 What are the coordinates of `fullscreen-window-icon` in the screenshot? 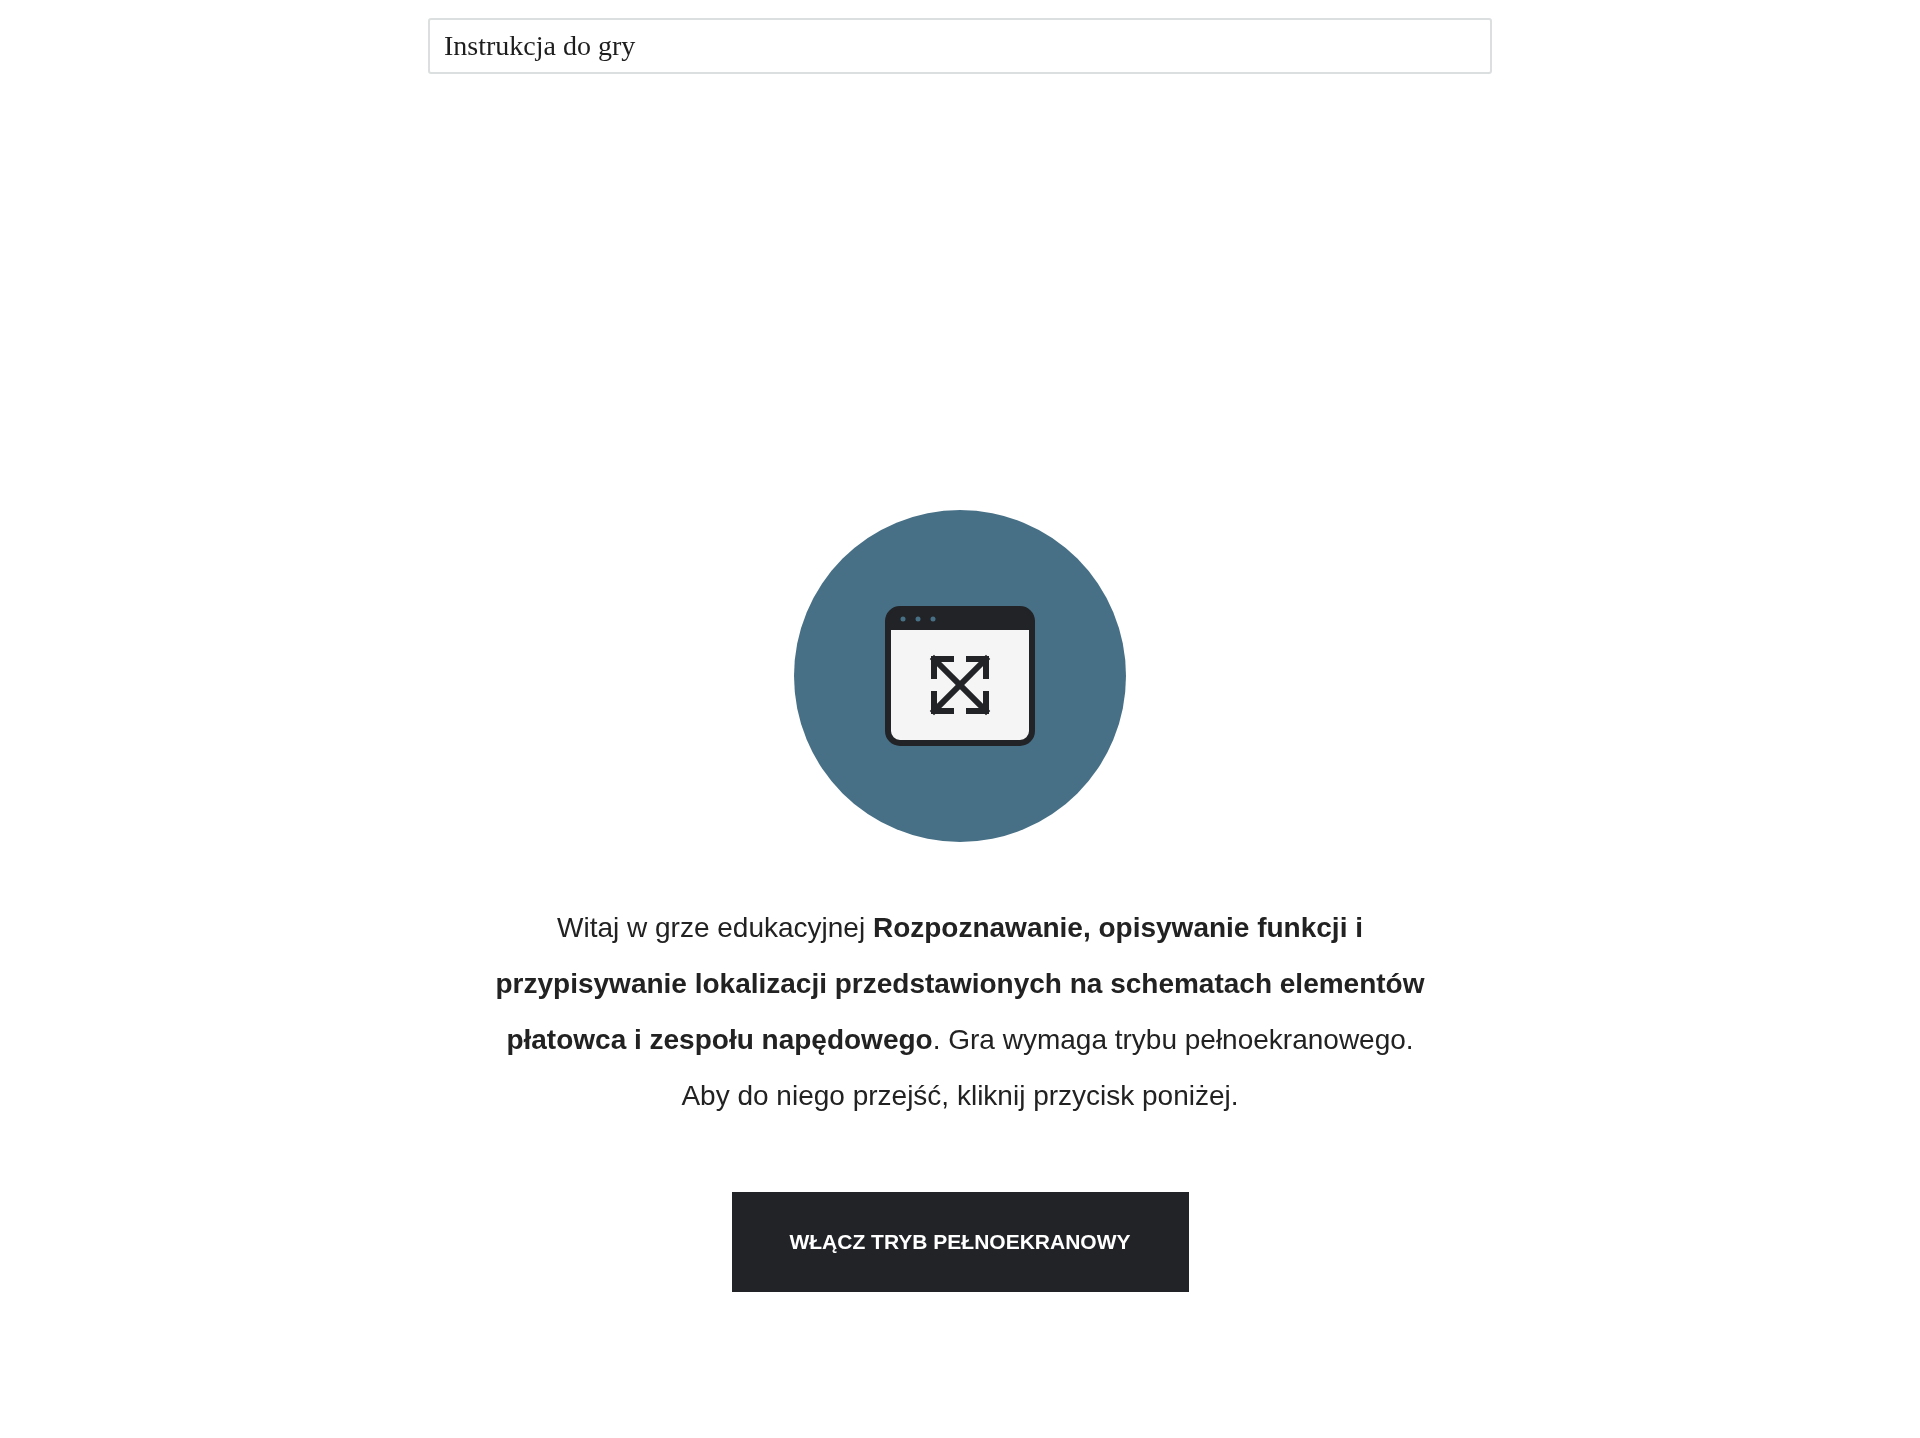 It's located at (960, 676).